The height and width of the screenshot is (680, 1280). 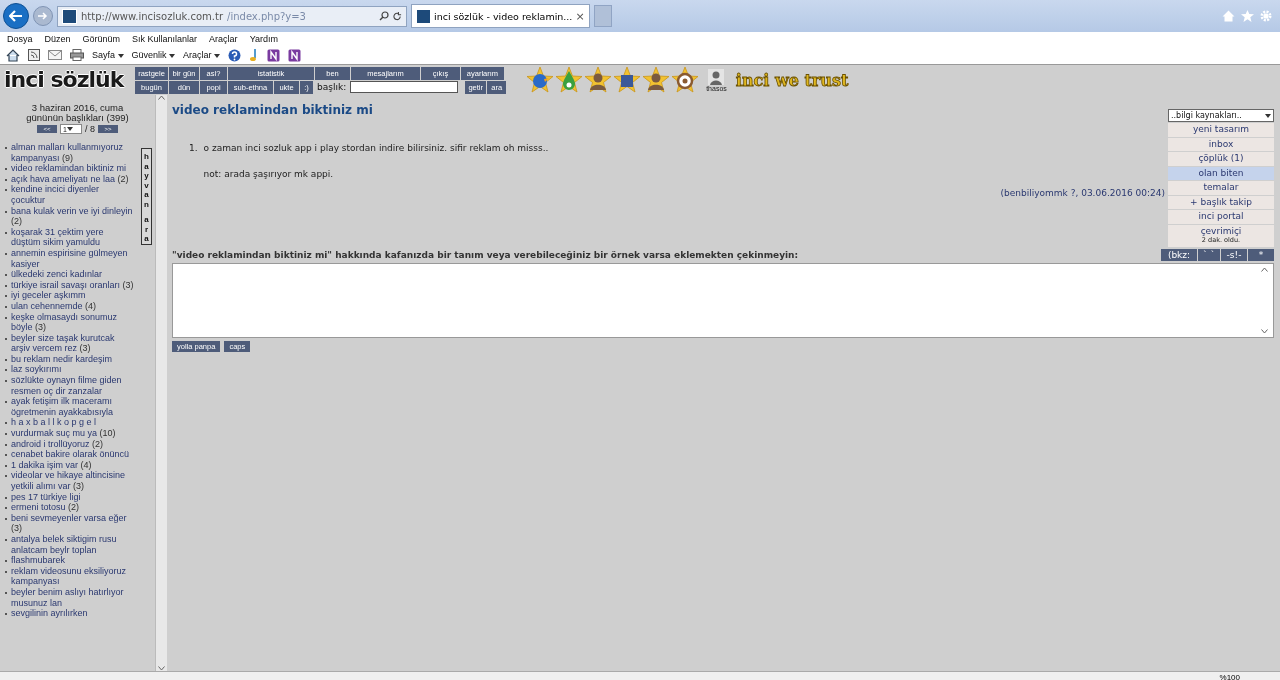 What do you see at coordinates (486, 255) in the screenshot?
I see `entry-prompt: "video reklamindan biktiniz mi" hakkında kafanızda bir tanım veya verebileceğiniz bir örnek varsa eklemekten çekinmeyin:` at bounding box center [486, 255].